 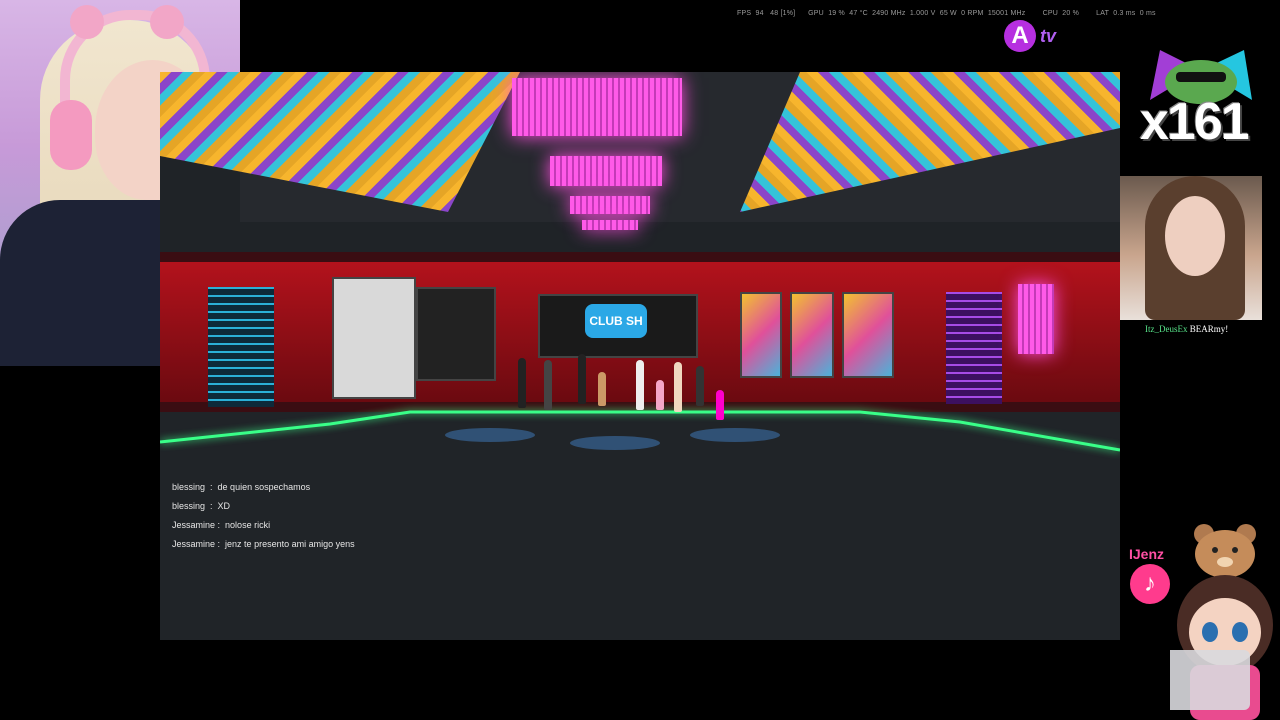 What do you see at coordinates (224, 506) in the screenshot?
I see `chat-text: XD` at bounding box center [224, 506].